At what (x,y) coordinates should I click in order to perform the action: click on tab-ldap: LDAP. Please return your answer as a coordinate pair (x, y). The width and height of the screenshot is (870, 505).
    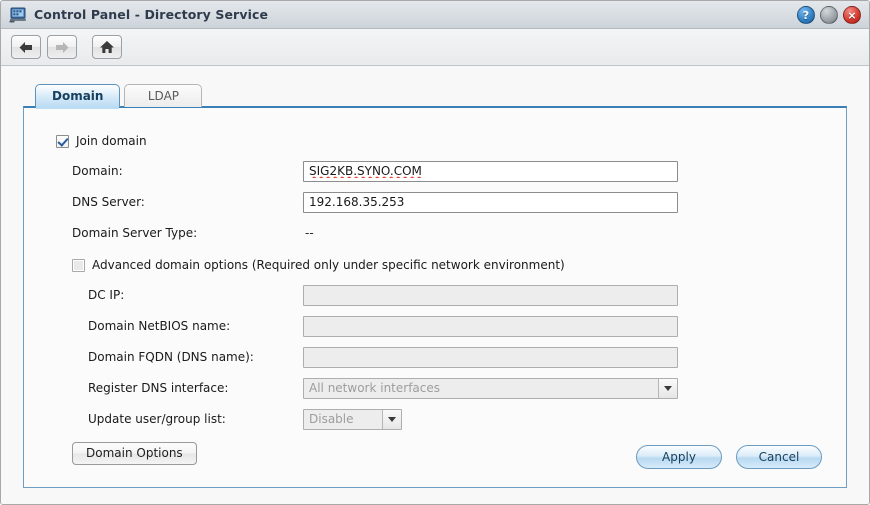
    Looking at the image, I should click on (163, 95).